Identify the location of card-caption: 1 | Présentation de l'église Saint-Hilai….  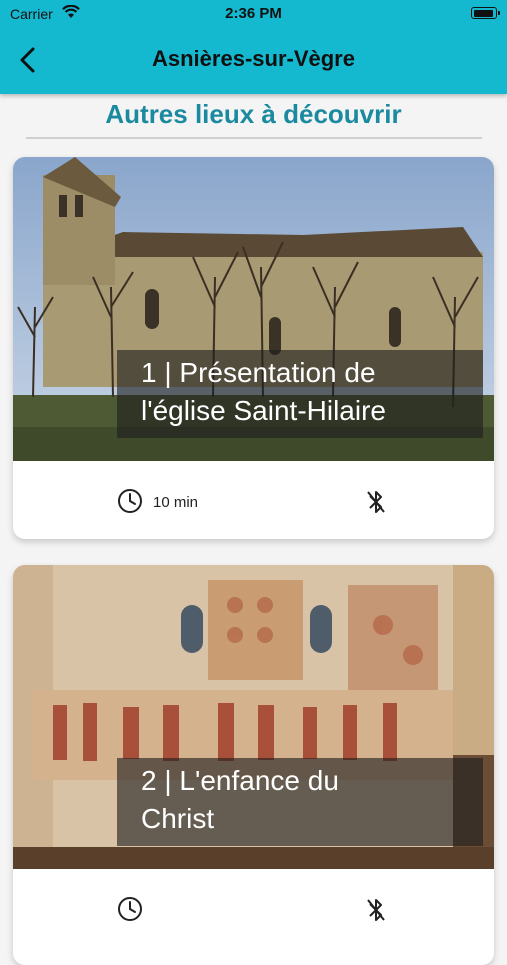
(300, 394).